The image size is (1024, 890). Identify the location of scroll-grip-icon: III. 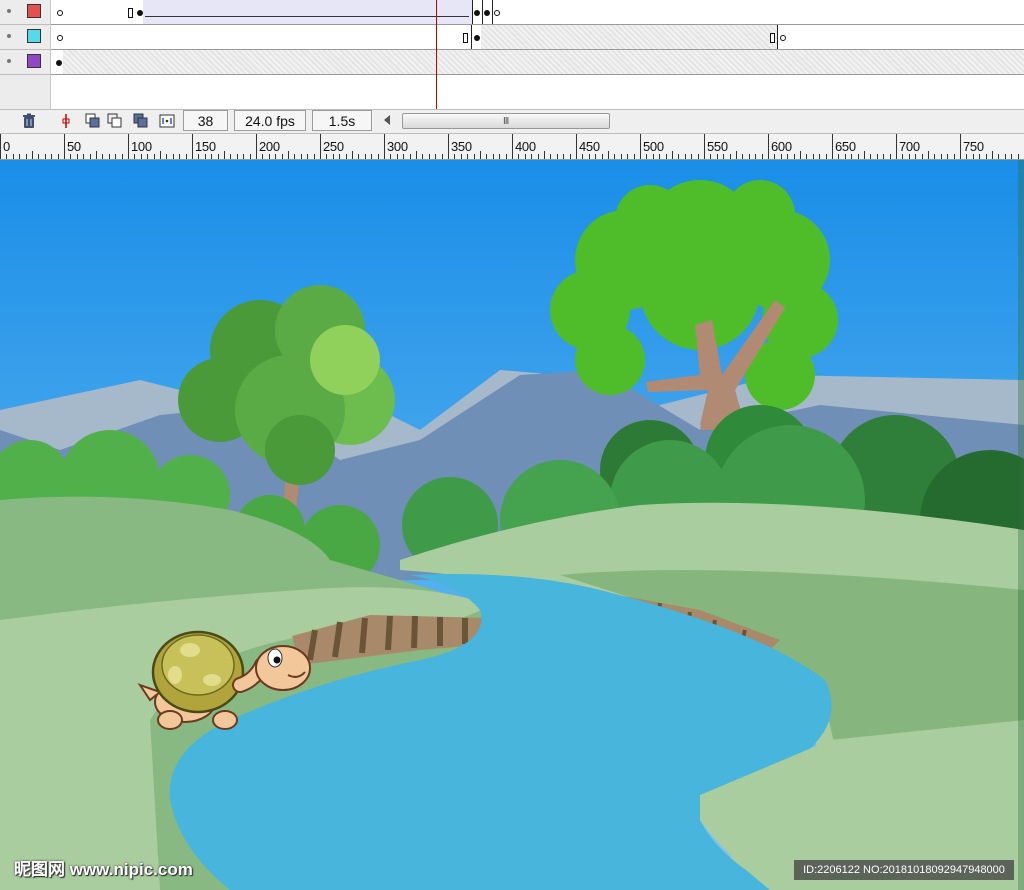
(506, 121).